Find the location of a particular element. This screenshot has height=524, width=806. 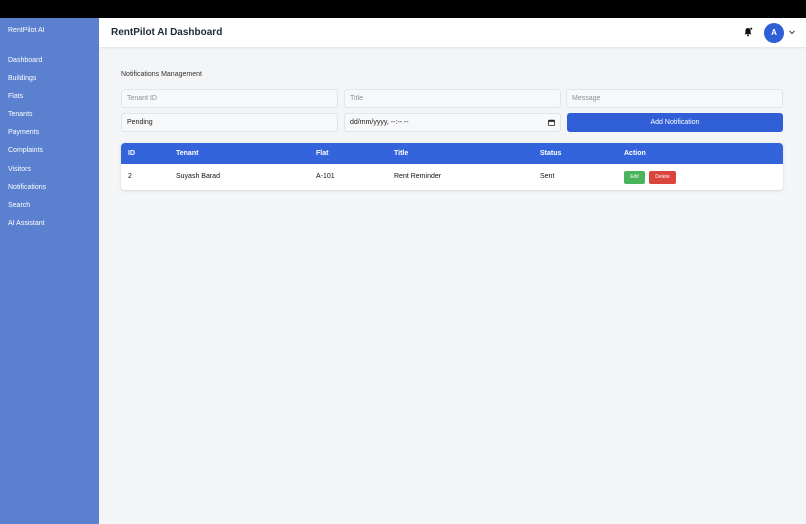

table-header: ID Tenant Flat Title Status Action is located at coordinates (452, 153).